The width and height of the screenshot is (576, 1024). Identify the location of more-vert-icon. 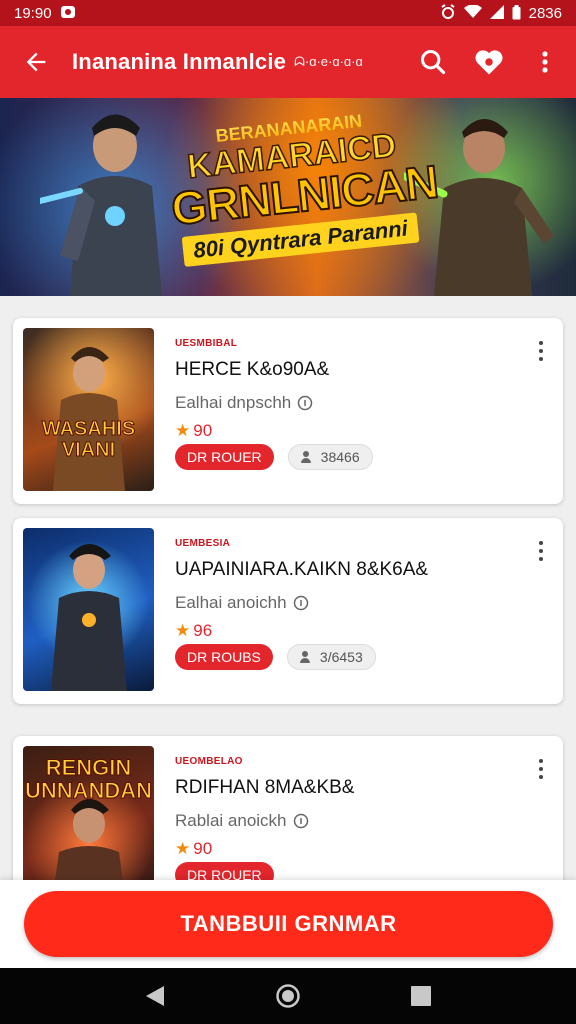
(545, 62).